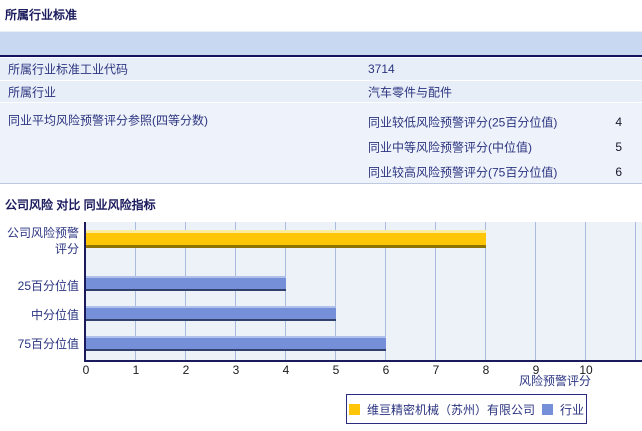 This screenshot has height=431, width=642. What do you see at coordinates (572, 409) in the screenshot?
I see `industry-legend-label: 行业` at bounding box center [572, 409].